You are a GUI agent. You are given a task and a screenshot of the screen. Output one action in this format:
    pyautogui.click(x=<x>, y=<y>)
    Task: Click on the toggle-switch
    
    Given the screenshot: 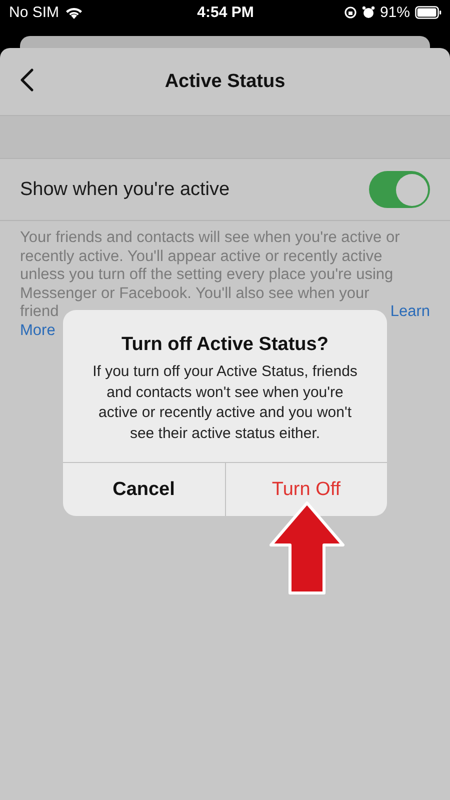 What is the action you would take?
    pyautogui.click(x=399, y=189)
    